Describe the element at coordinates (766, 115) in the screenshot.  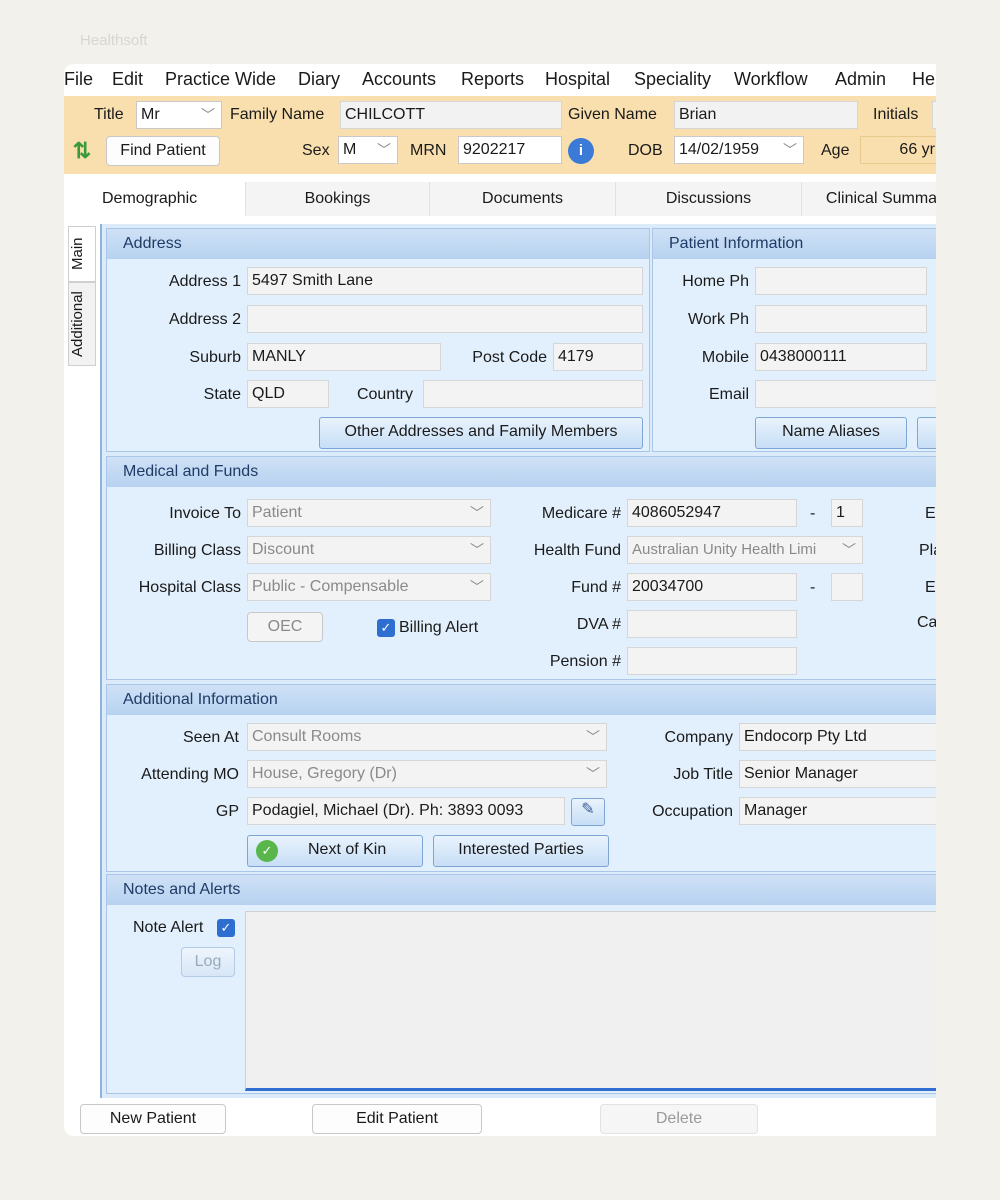
I see `given-name-input: Brian` at that location.